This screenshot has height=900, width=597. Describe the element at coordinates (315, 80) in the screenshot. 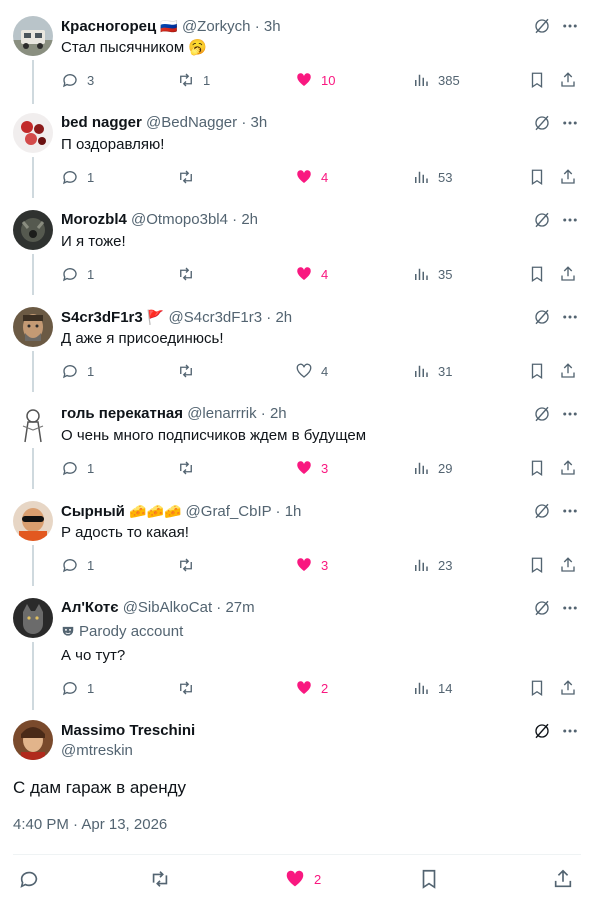

I see `like-button: 10` at that location.